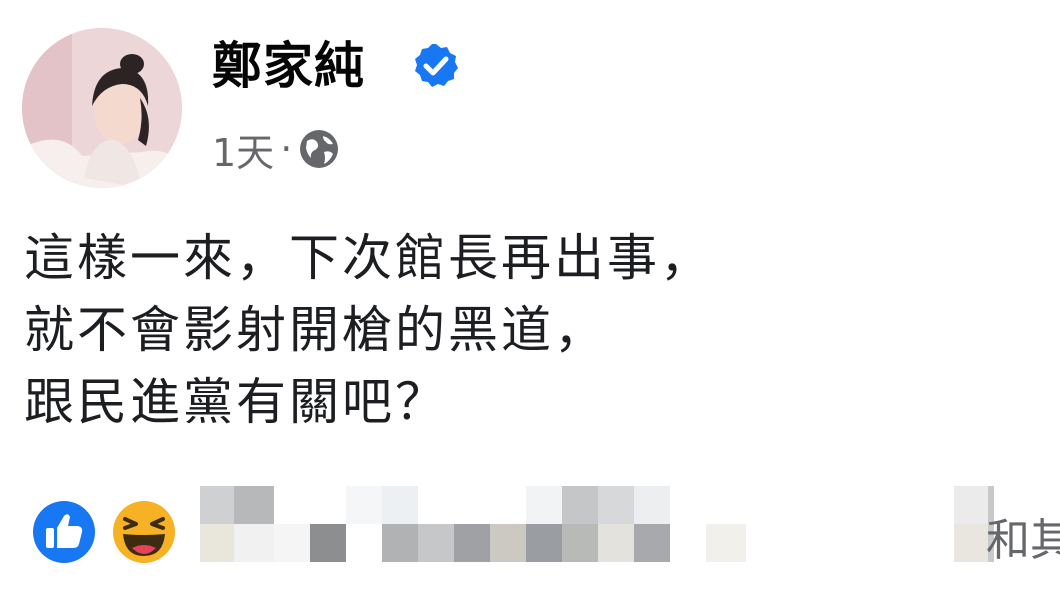 This screenshot has width=1060, height=596. I want to click on author-name: 鄭家純, so click(288, 66).